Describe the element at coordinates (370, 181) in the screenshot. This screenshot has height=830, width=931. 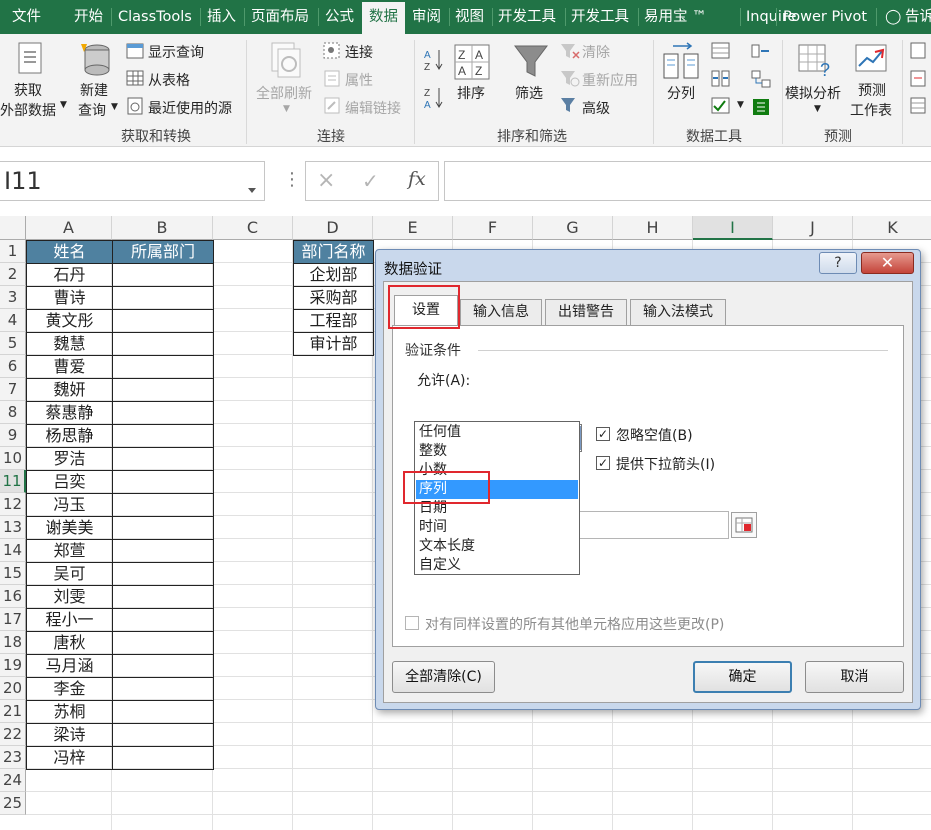
I see `enter-icon: ✓` at that location.